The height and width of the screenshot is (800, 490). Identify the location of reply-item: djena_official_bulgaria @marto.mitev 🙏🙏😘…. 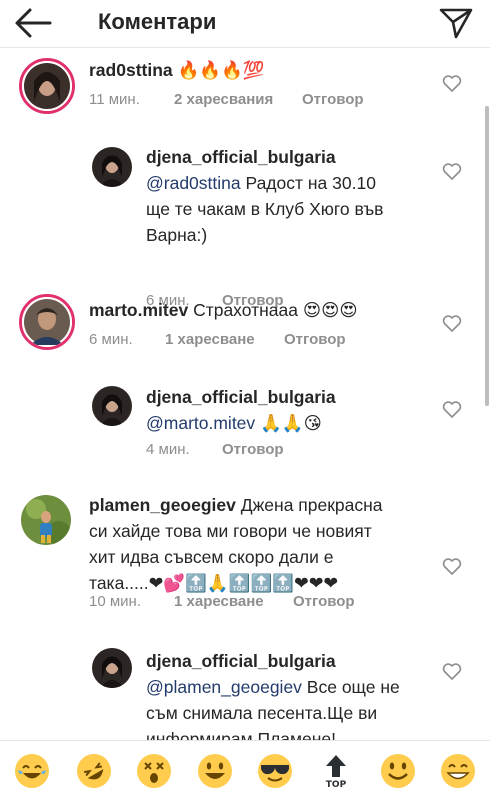
(245, 424).